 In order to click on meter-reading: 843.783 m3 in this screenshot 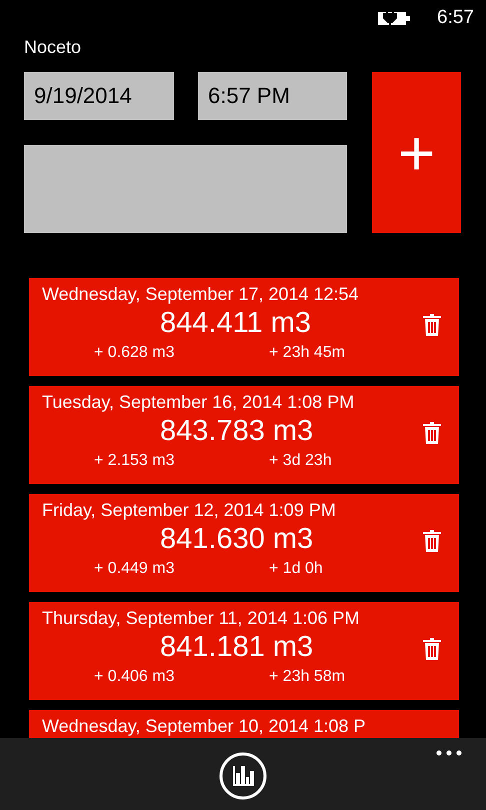, I will do `click(237, 431)`.